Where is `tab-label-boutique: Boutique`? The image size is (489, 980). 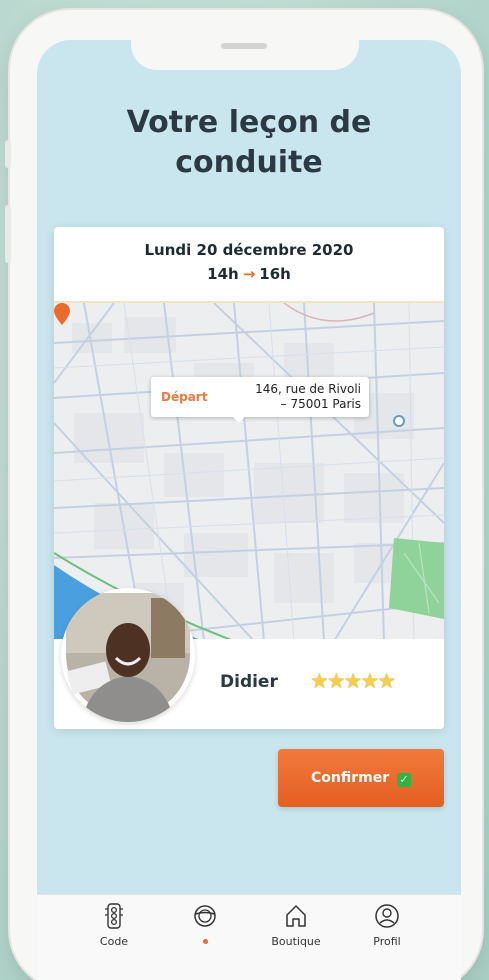 tab-label-boutique: Boutique is located at coordinates (296, 941).